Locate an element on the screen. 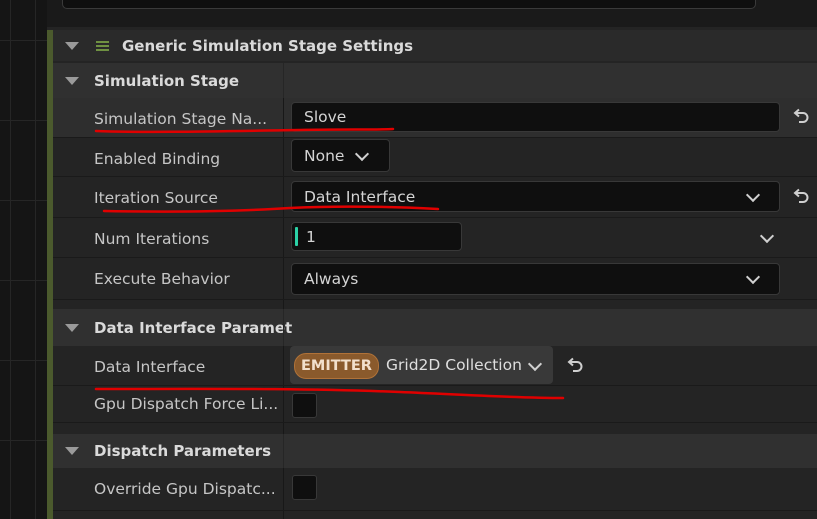 This screenshot has height=519, width=817. stage-name-input: Slove is located at coordinates (535, 117).